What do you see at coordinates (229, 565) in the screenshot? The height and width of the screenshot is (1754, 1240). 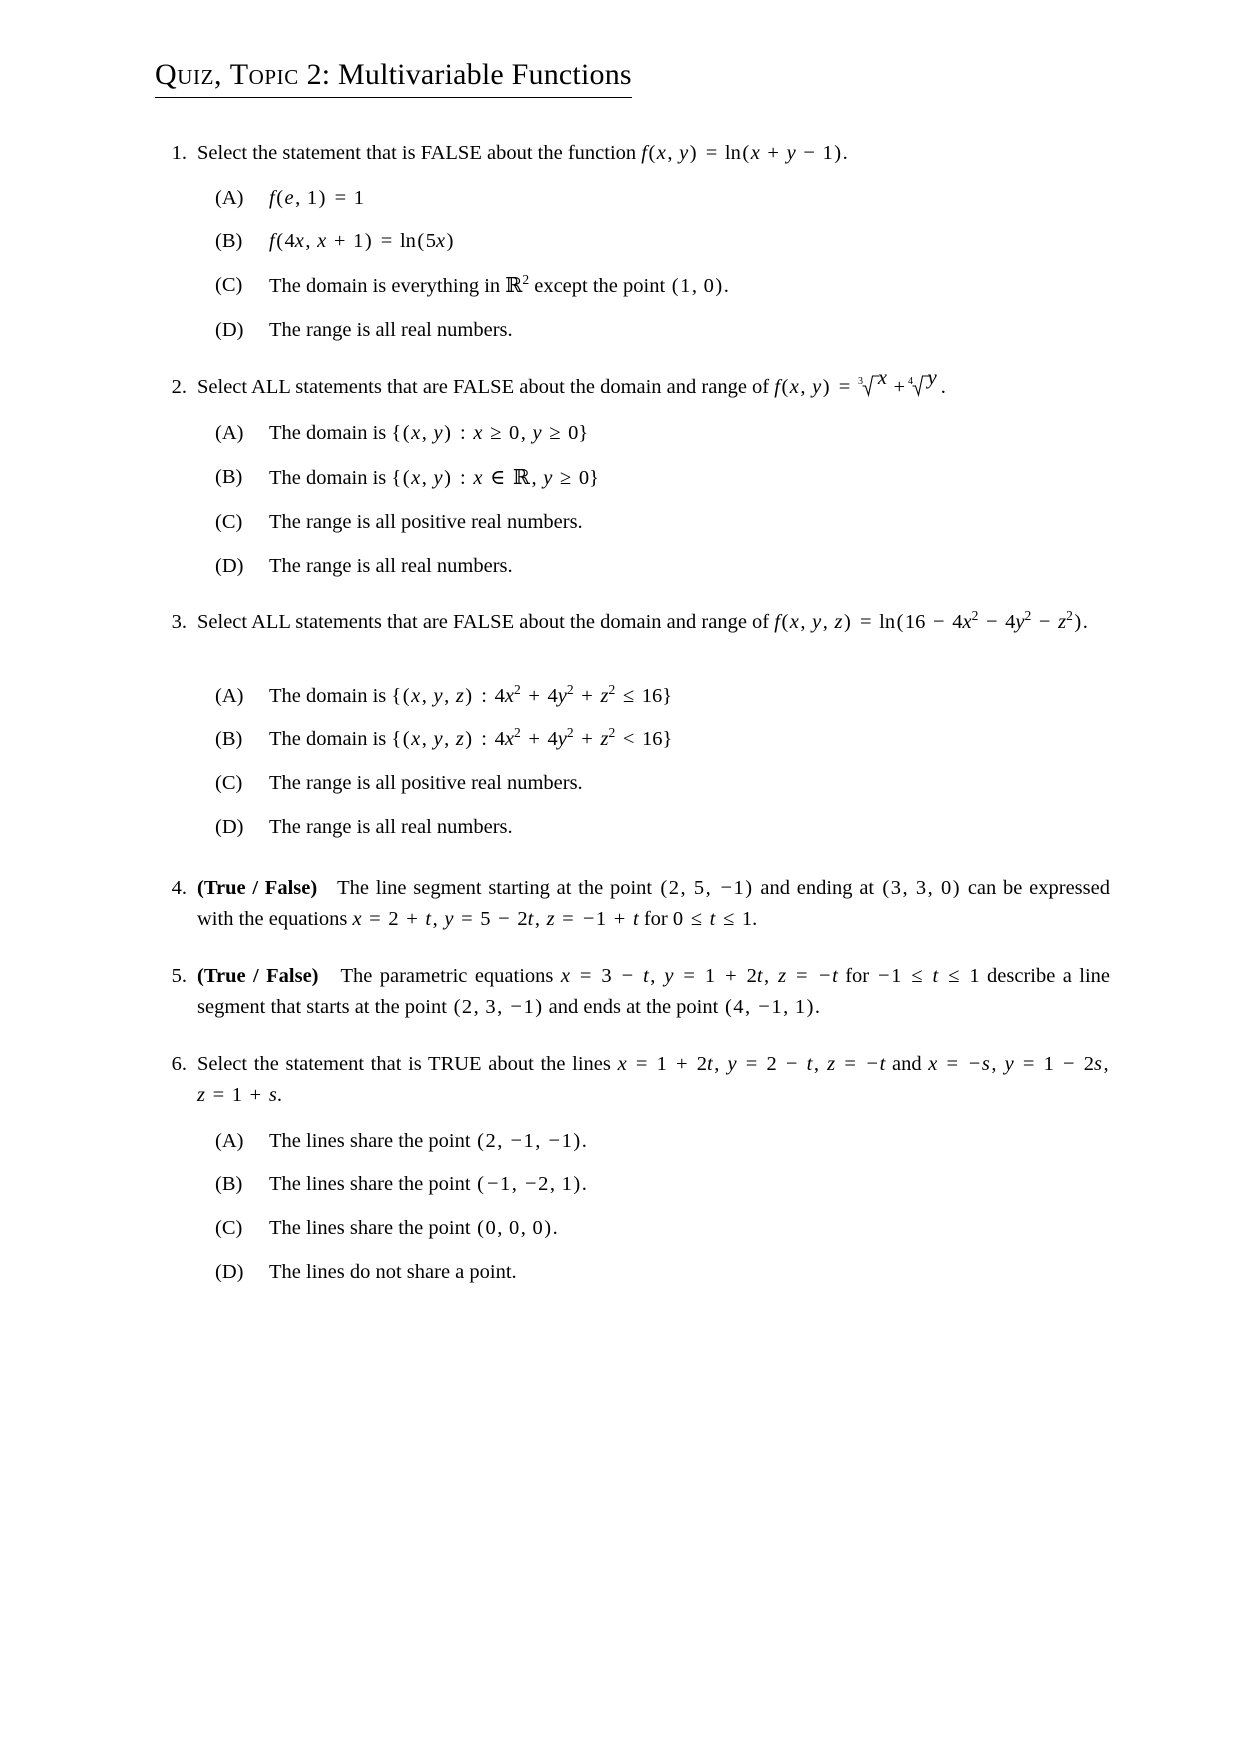 I see `choice-2d-label: (D)` at bounding box center [229, 565].